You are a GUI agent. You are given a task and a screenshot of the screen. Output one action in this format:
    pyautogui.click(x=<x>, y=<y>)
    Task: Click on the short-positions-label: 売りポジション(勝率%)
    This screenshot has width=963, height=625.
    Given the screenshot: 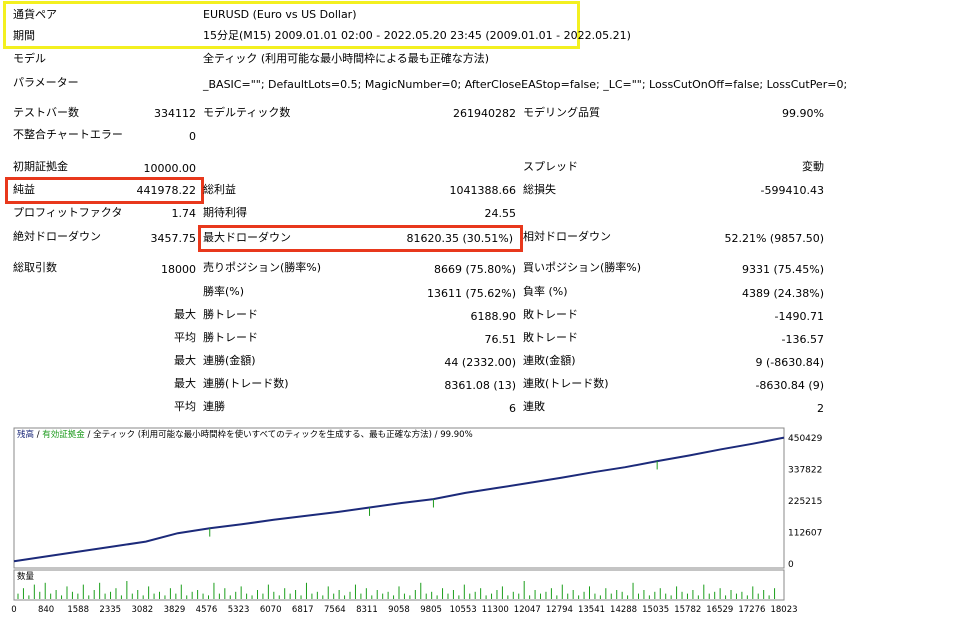 What is the action you would take?
    pyautogui.click(x=262, y=267)
    